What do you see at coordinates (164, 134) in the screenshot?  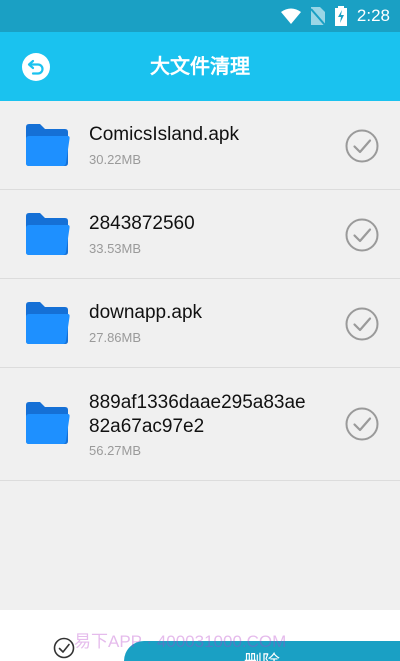 I see `file-name: ComicsIsland.apk` at bounding box center [164, 134].